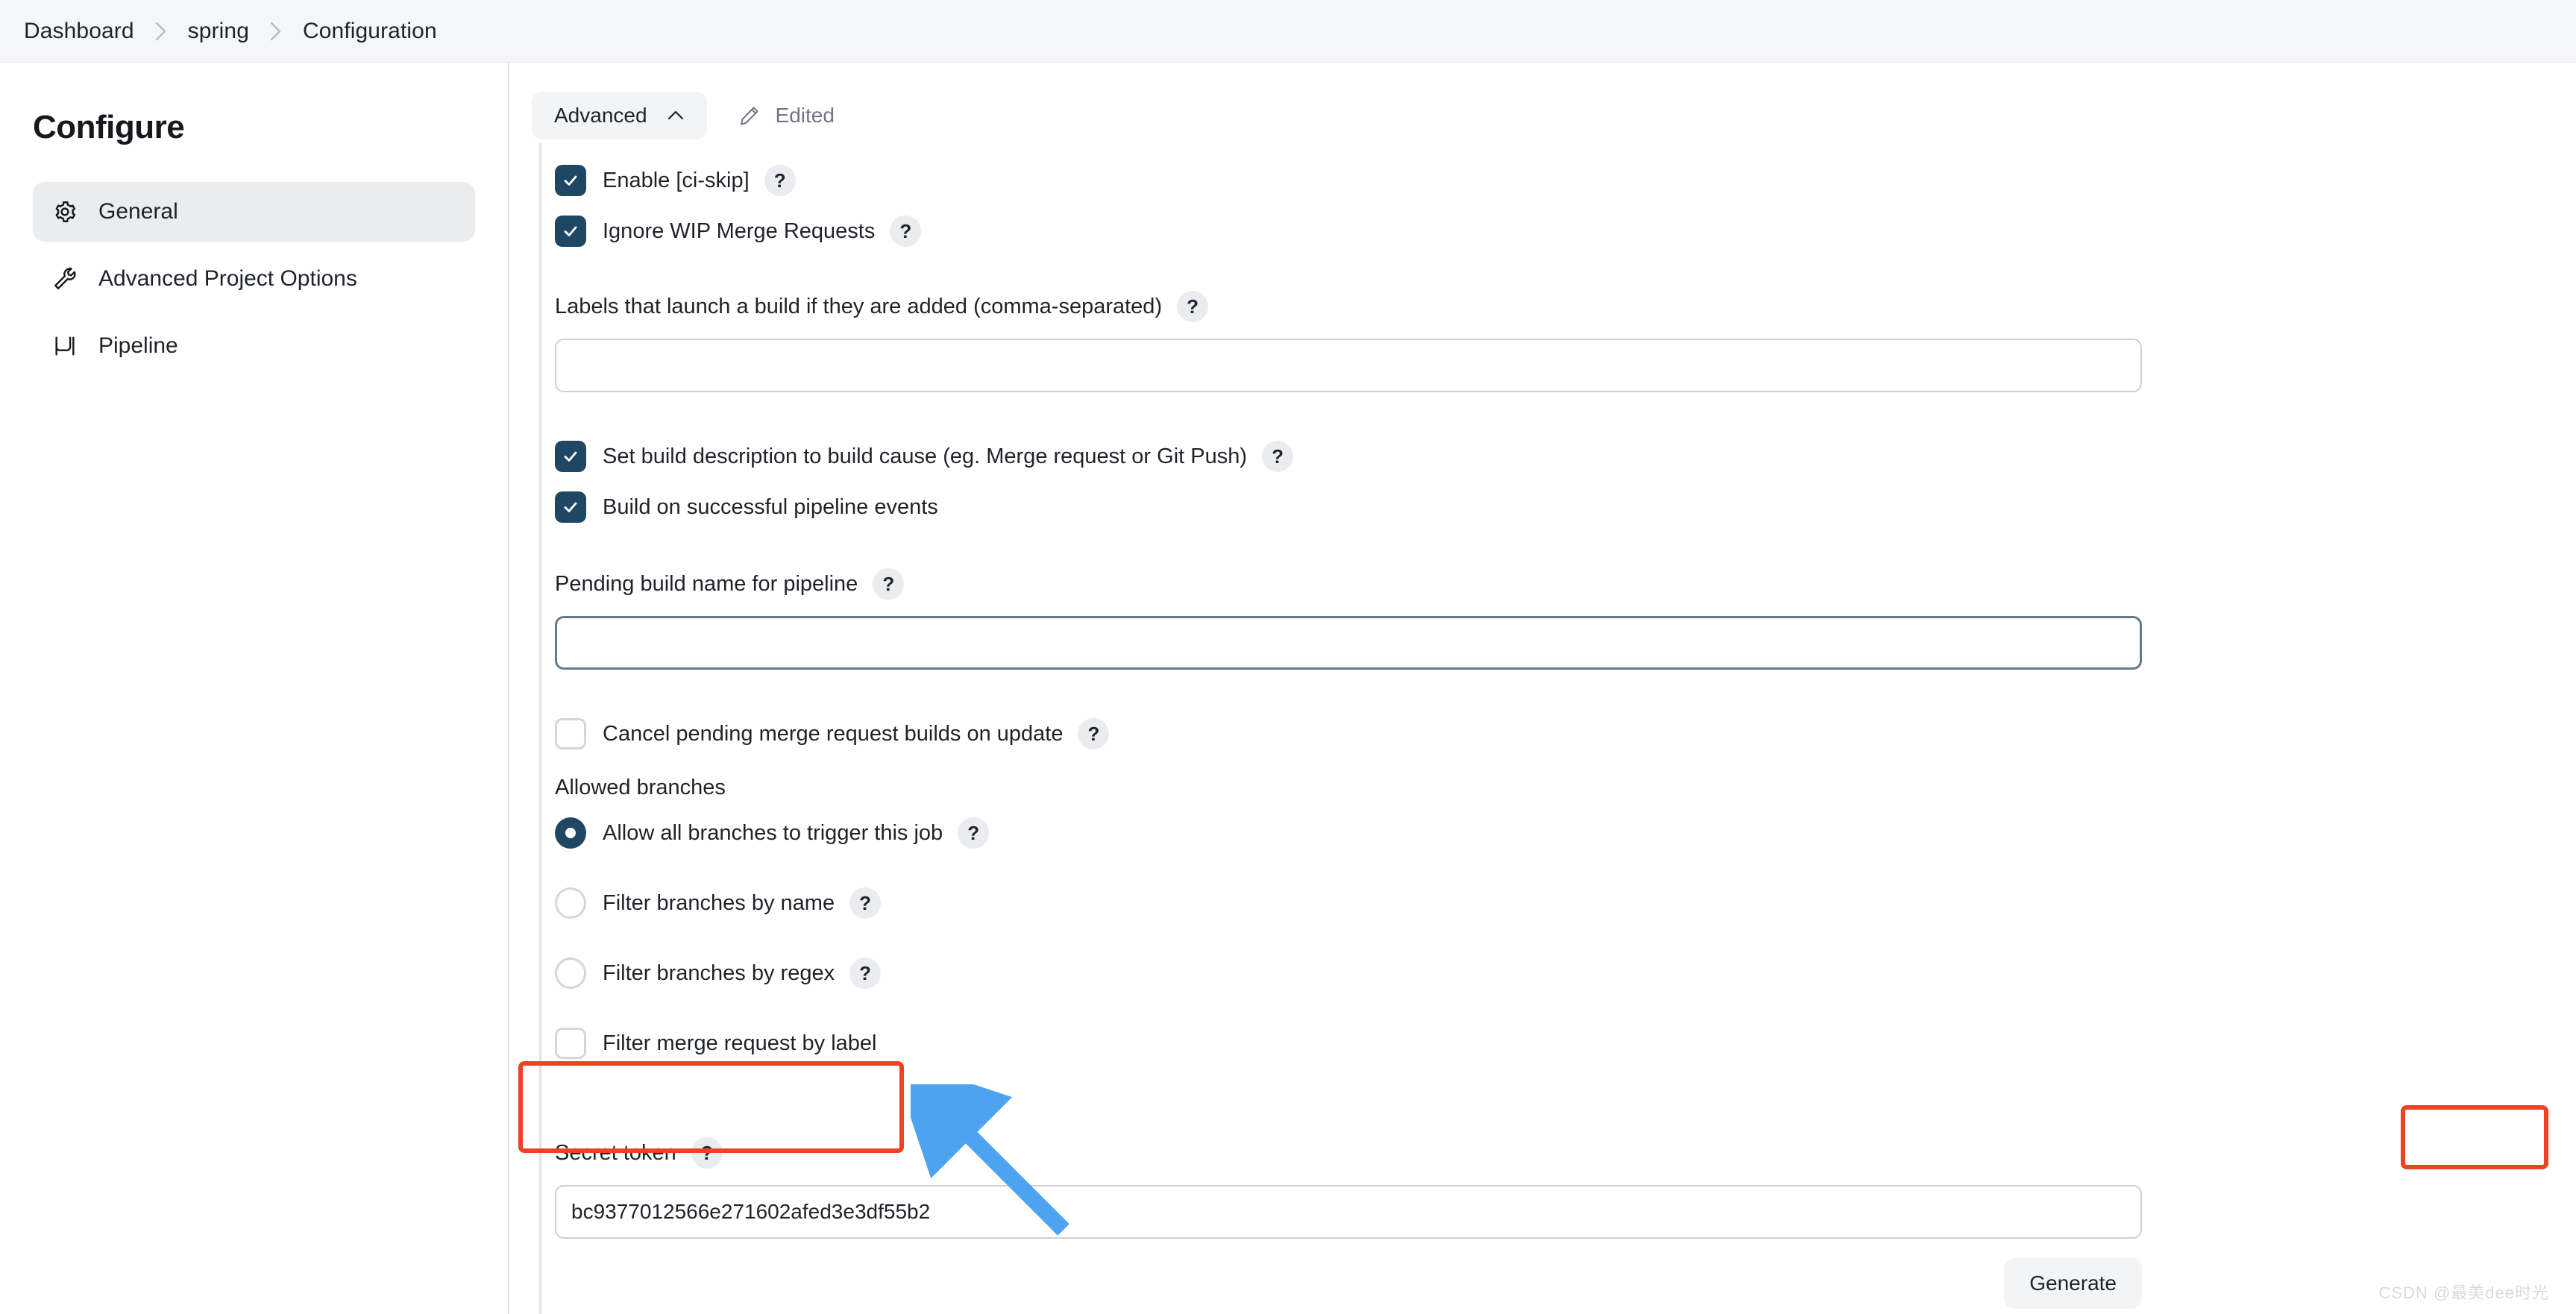  Describe the element at coordinates (677, 180) in the screenshot. I see `checkbox-label-enable-ci-skip: Enable [ci-skip]` at that location.